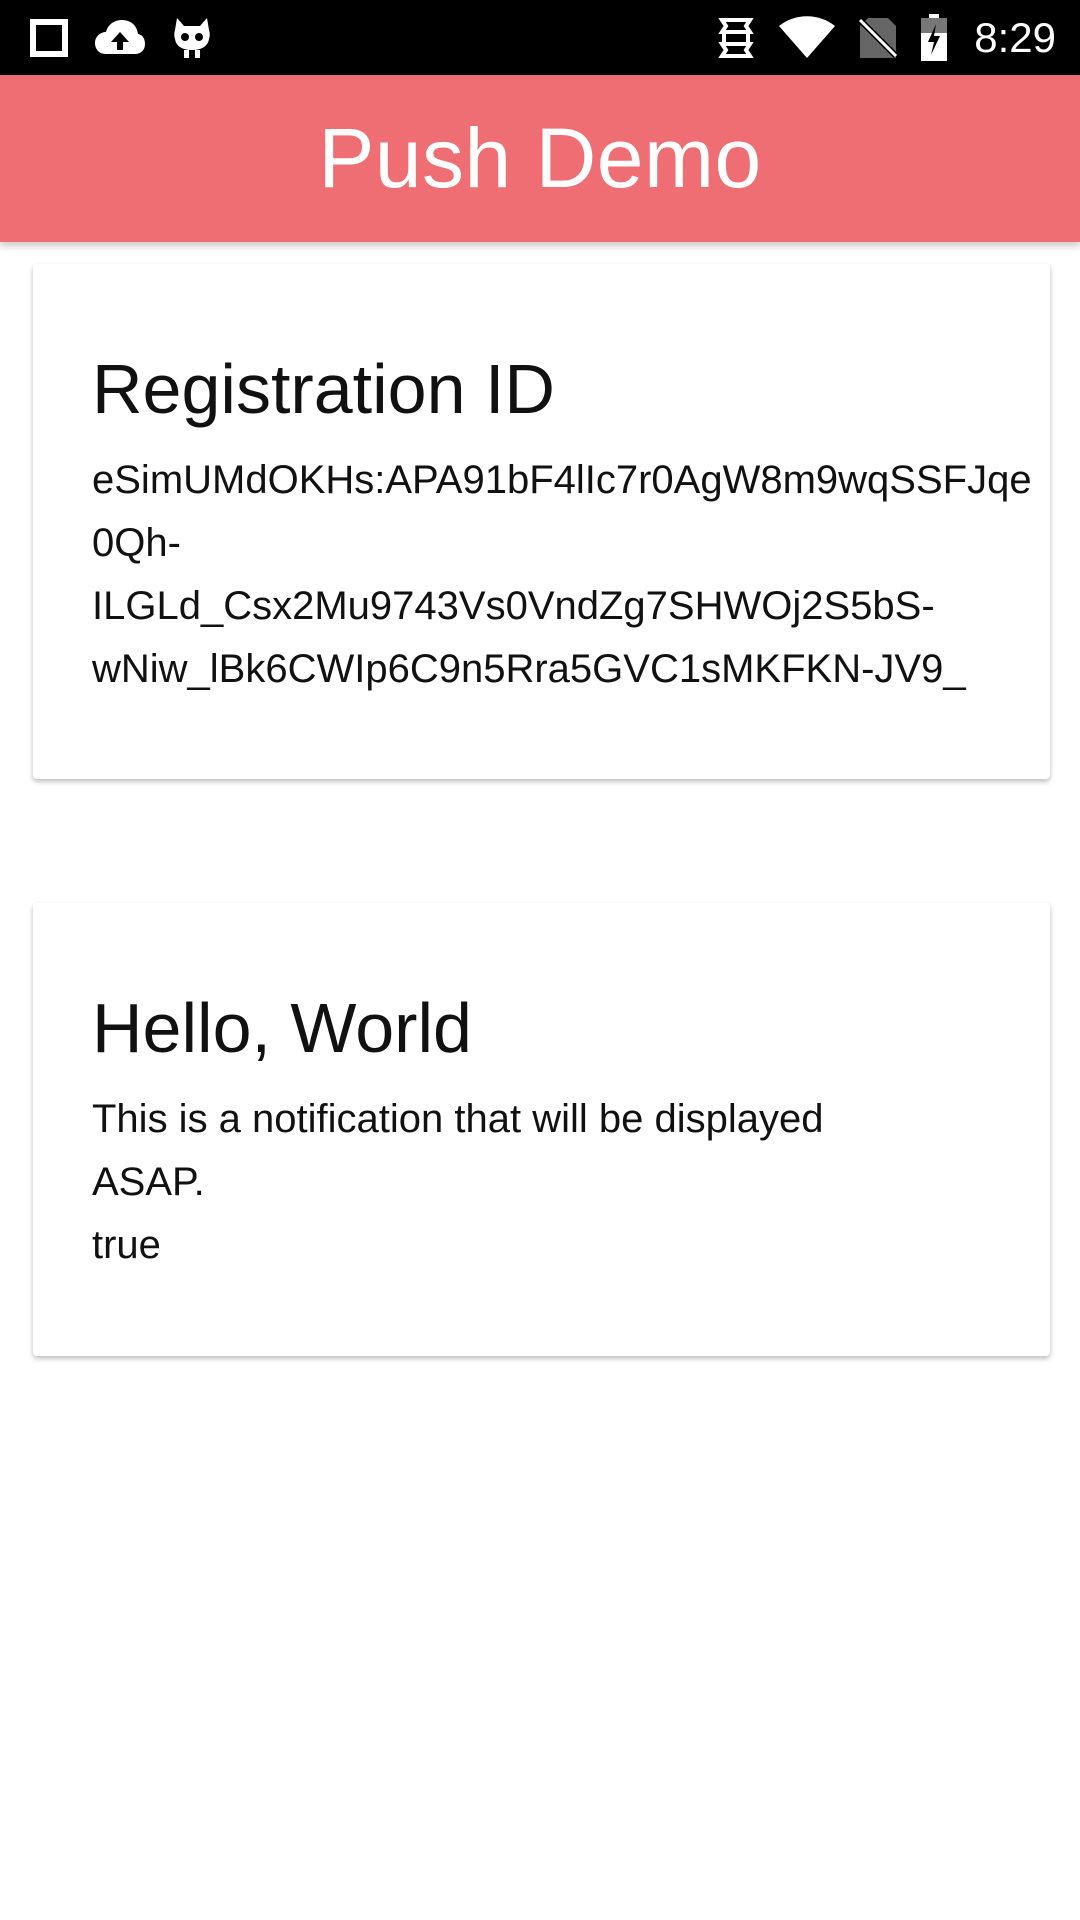  I want to click on cloud-upload-icon, so click(120, 38).